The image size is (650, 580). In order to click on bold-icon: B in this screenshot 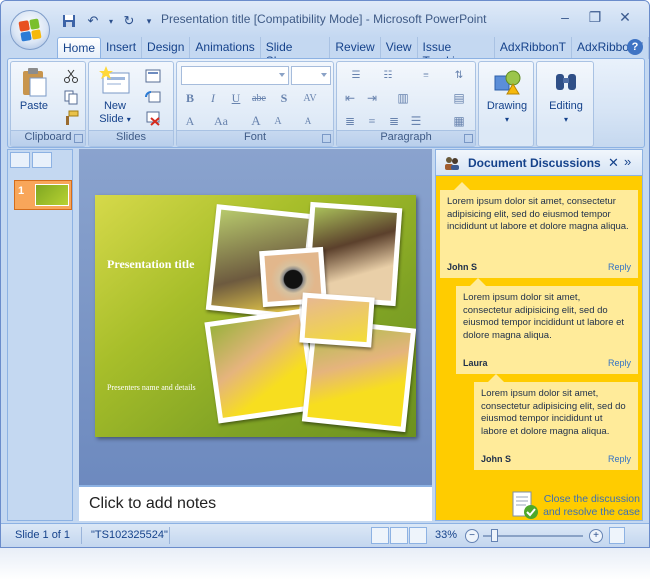, I will do `click(190, 98)`.